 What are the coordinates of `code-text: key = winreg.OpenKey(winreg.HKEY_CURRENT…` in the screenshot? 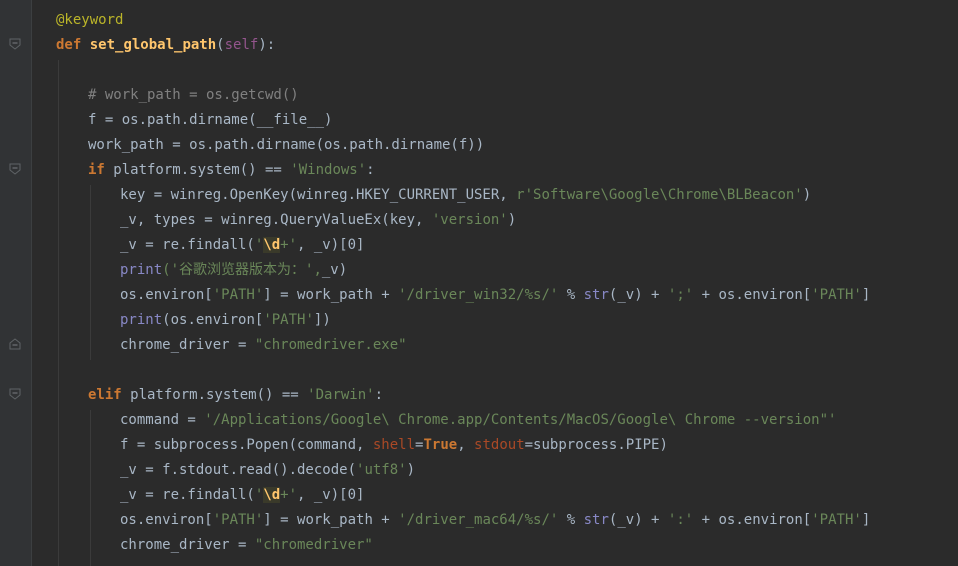 It's located at (318, 195).